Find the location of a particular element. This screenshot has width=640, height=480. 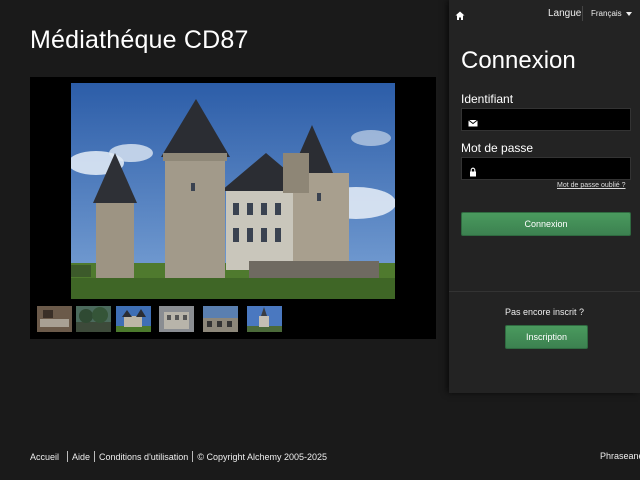

language-label: Langue is located at coordinates (564, 13).